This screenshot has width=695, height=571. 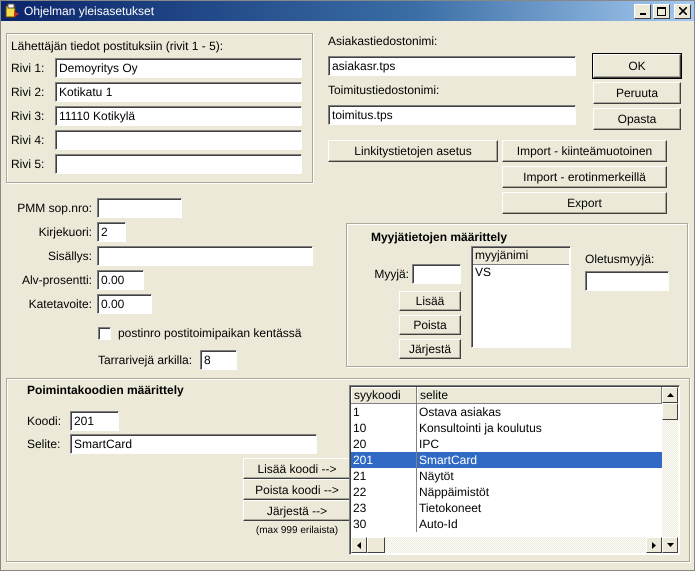 I want to click on field-label: Rivi 5:, so click(x=28, y=164).